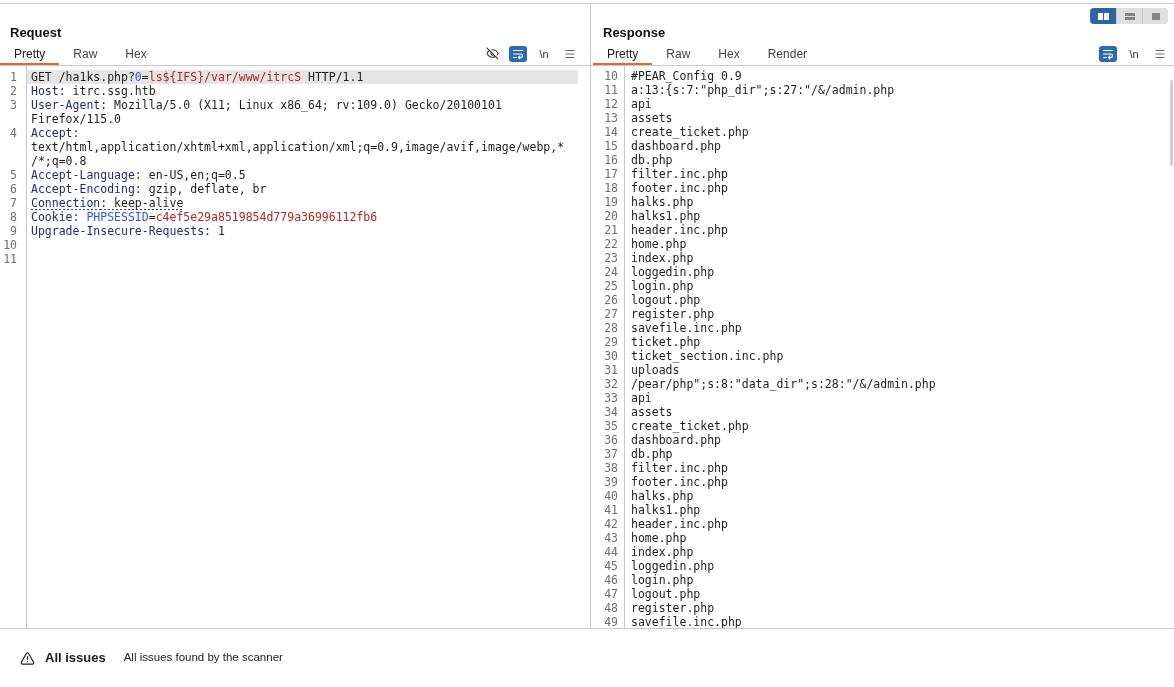  What do you see at coordinates (13, 175) in the screenshot?
I see `line-number: 5` at bounding box center [13, 175].